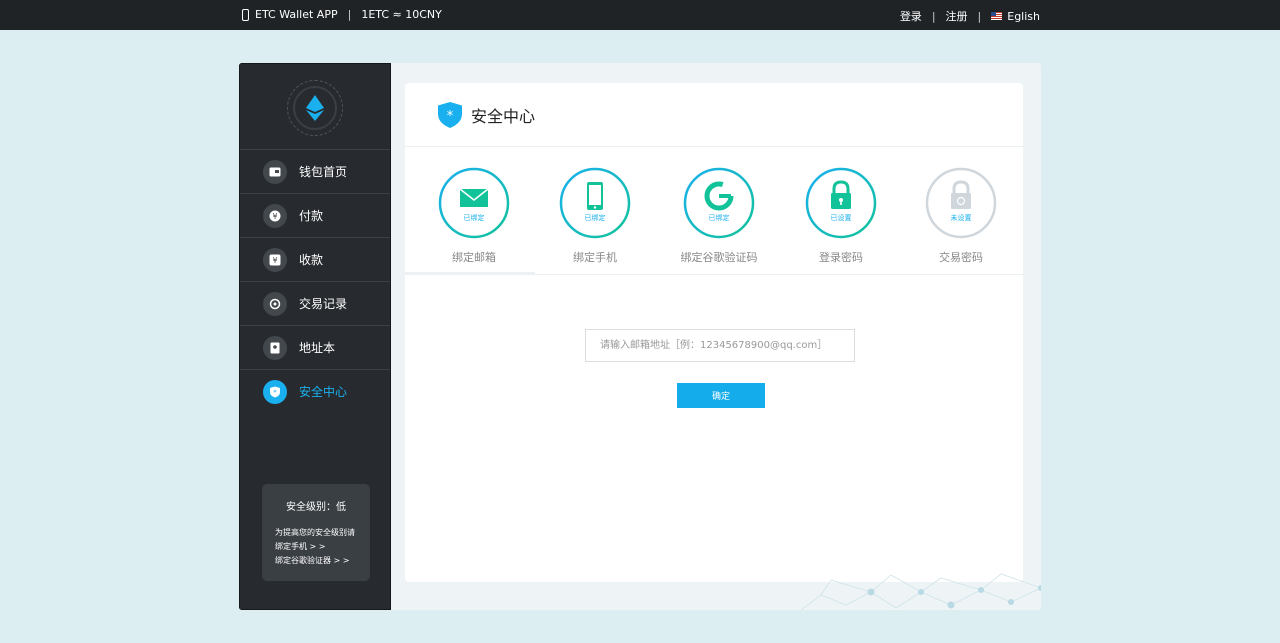 The width and height of the screenshot is (1280, 643). Describe the element at coordinates (311, 216) in the screenshot. I see `sidebar-item-label: 付款` at that location.